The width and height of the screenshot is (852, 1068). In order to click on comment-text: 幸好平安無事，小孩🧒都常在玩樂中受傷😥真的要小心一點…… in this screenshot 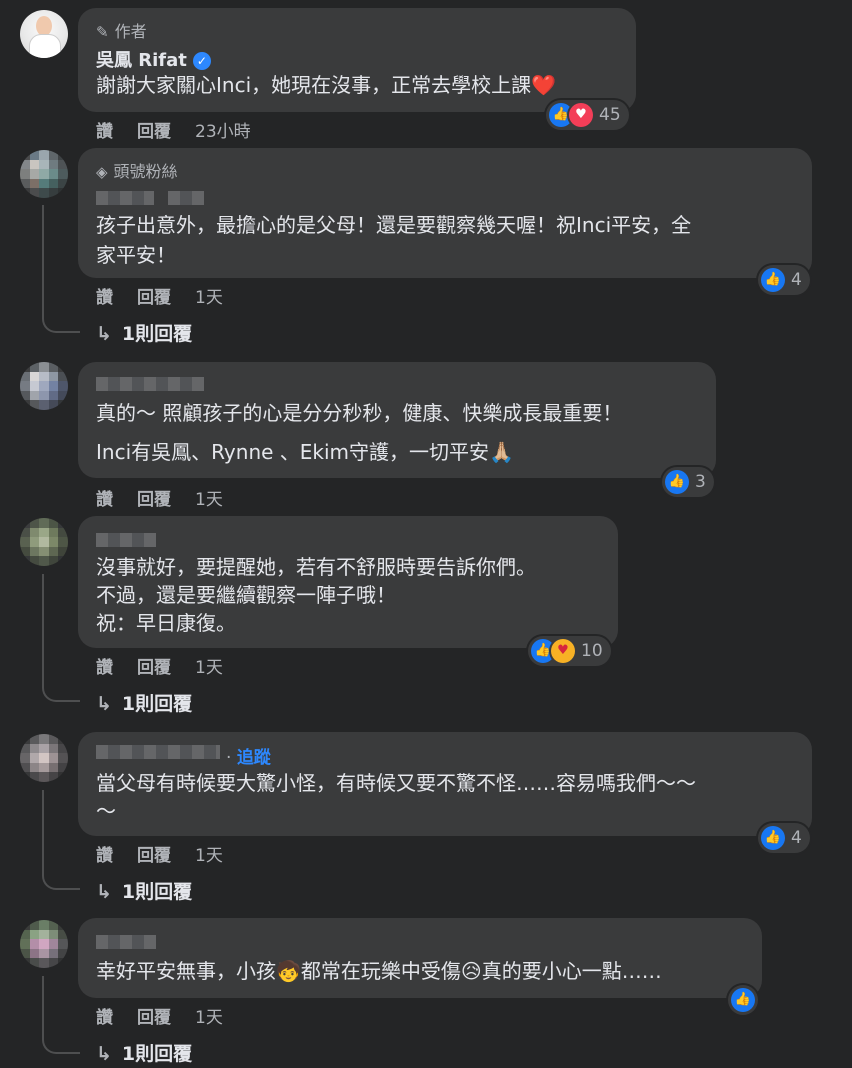, I will do `click(379, 971)`.